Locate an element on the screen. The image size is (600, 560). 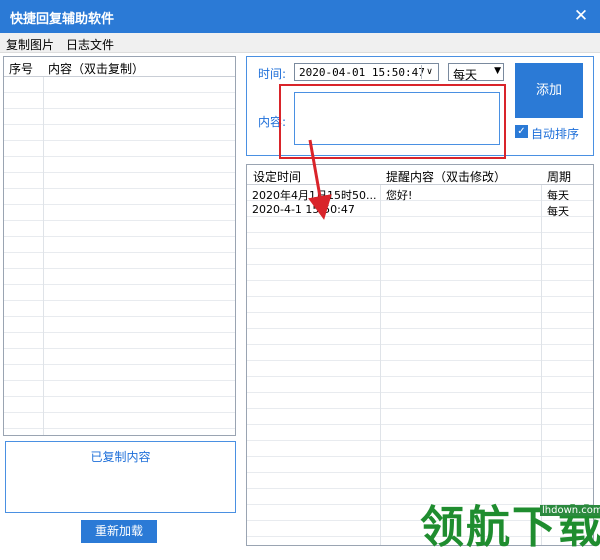
copied-content-label: 已复制内容 is located at coordinates (120, 457).